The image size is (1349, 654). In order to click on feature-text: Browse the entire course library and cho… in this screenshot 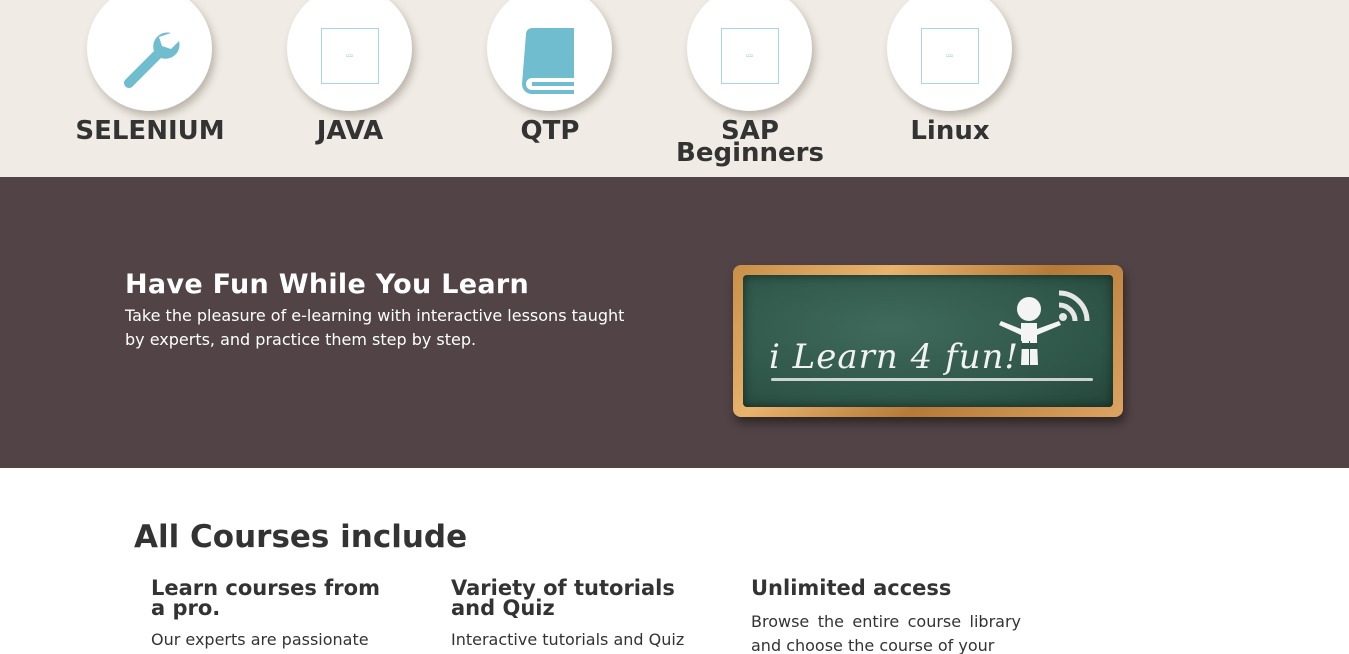, I will do `click(886, 633)`.